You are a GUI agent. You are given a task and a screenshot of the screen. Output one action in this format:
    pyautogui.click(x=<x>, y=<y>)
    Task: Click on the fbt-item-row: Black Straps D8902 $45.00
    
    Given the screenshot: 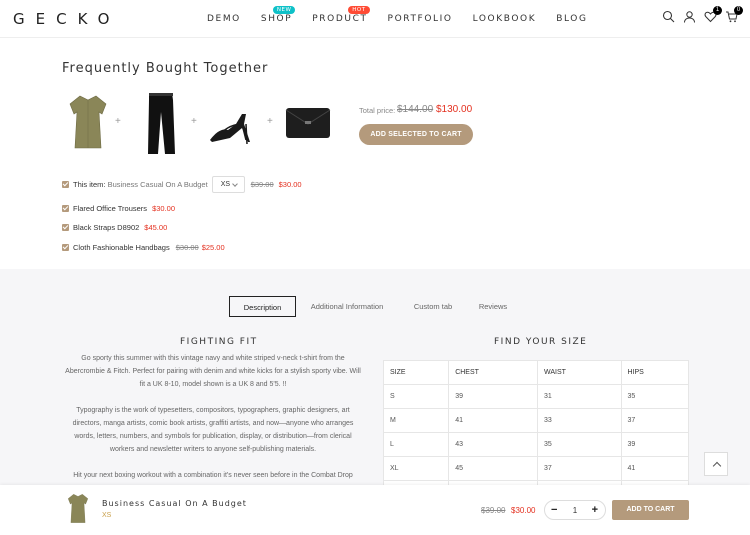 What is the action you would take?
    pyautogui.click(x=114, y=227)
    